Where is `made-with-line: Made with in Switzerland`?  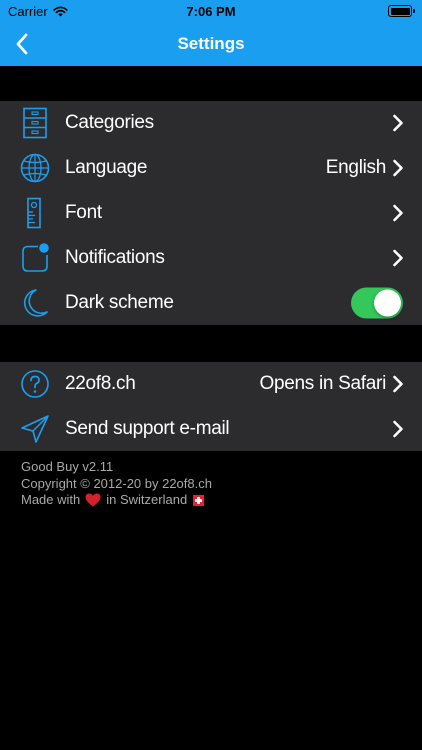 made-with-line: Made with in Switzerland is located at coordinates (116, 500).